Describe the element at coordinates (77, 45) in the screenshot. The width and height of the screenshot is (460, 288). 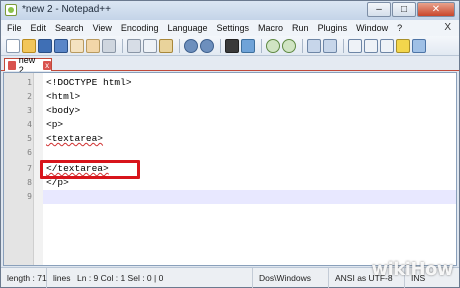
I see `close-icon` at that location.